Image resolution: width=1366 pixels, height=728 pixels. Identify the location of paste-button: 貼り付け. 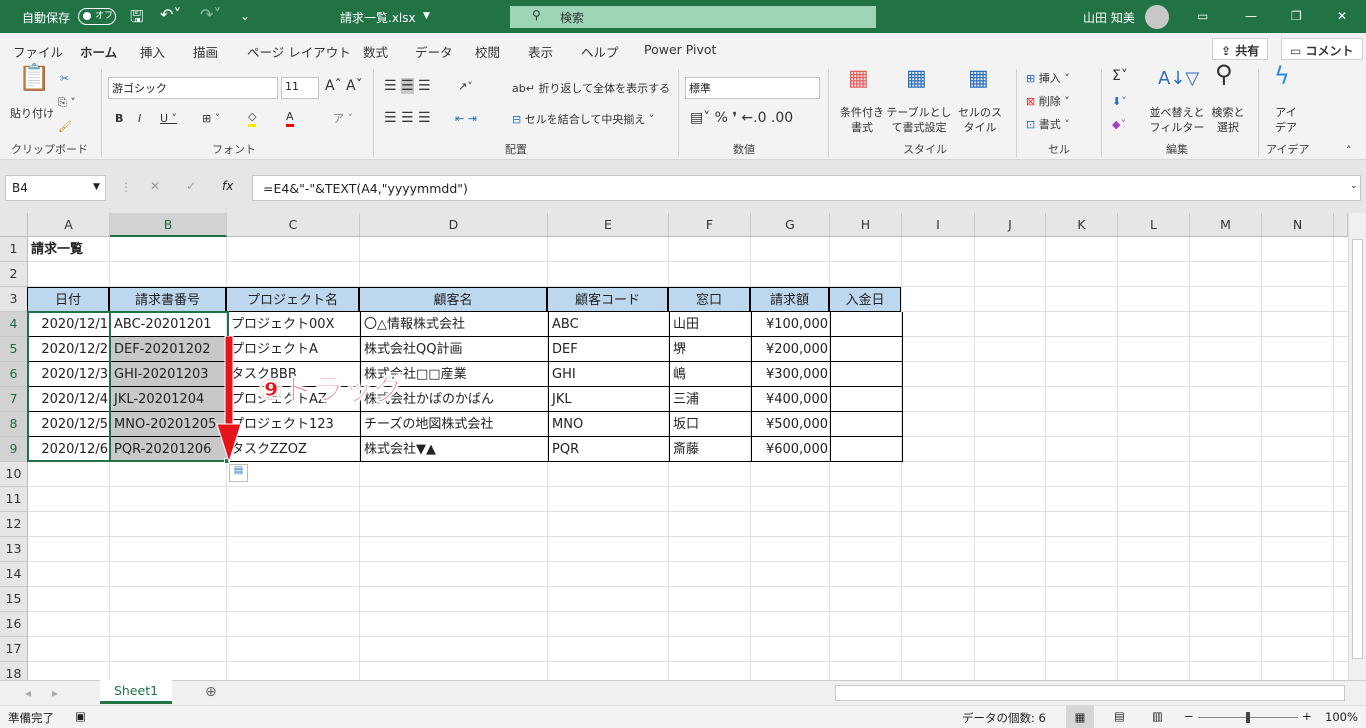
(32, 113).